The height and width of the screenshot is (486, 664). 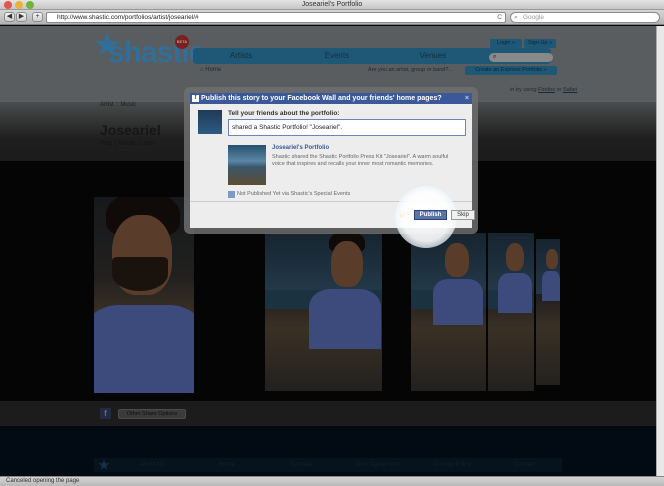 What do you see at coordinates (523, 90) in the screenshot?
I see `browser-note-prefix: in try using` at bounding box center [523, 90].